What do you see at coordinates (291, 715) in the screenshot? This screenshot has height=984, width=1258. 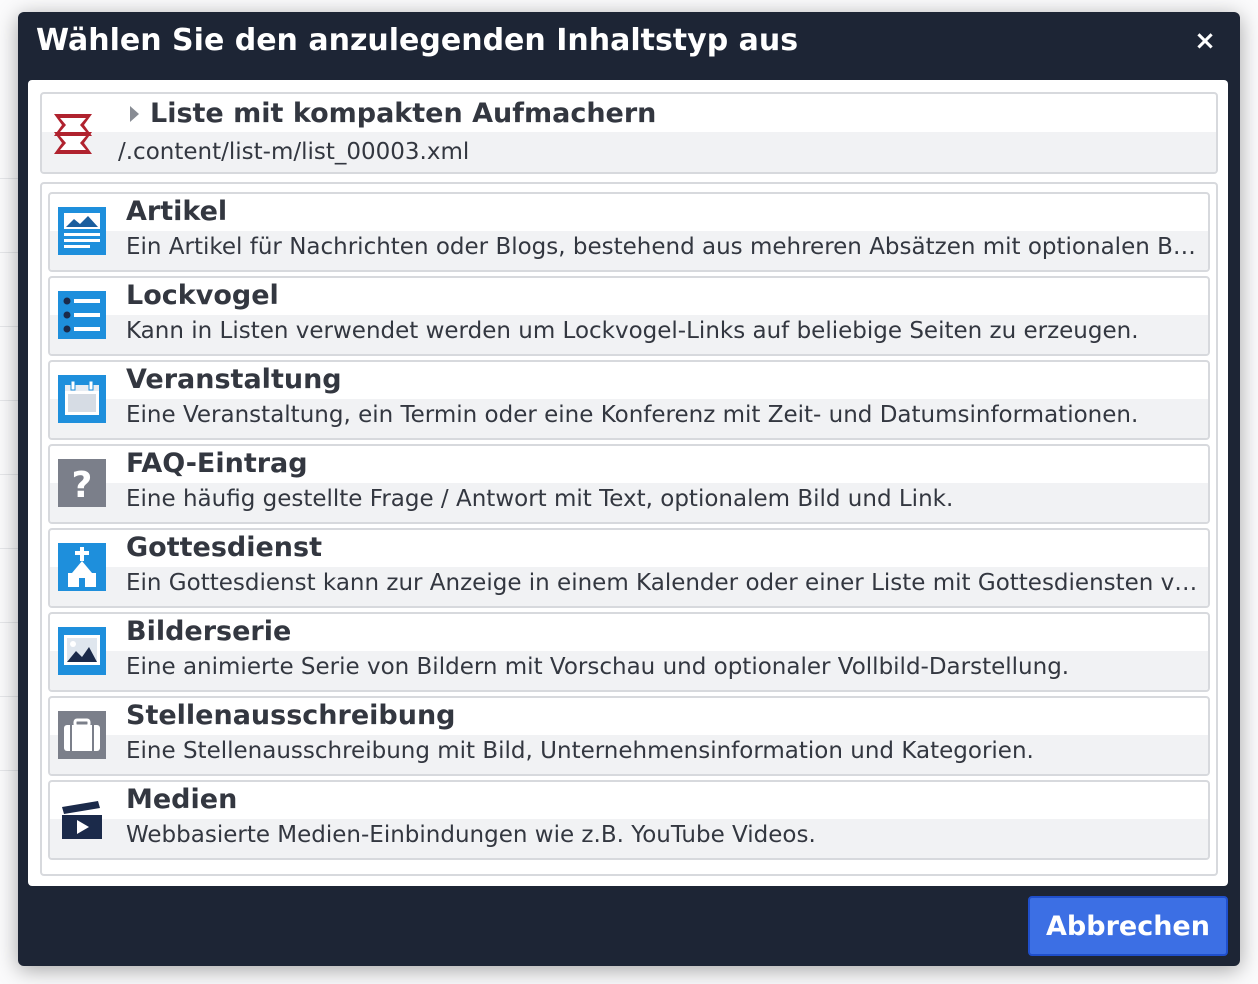 I see `type-title: Stellenausschreibung` at bounding box center [291, 715].